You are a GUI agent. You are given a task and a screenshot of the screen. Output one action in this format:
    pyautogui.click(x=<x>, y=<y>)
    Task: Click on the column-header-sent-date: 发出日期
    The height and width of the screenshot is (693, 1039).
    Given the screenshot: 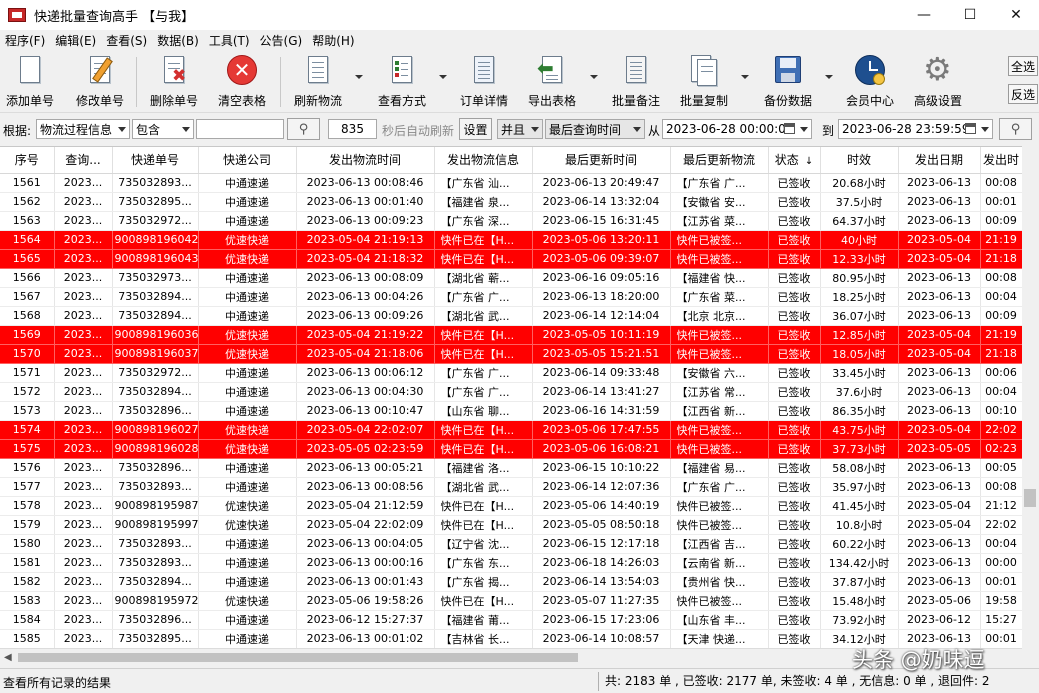 What is the action you would take?
    pyautogui.click(x=939, y=160)
    